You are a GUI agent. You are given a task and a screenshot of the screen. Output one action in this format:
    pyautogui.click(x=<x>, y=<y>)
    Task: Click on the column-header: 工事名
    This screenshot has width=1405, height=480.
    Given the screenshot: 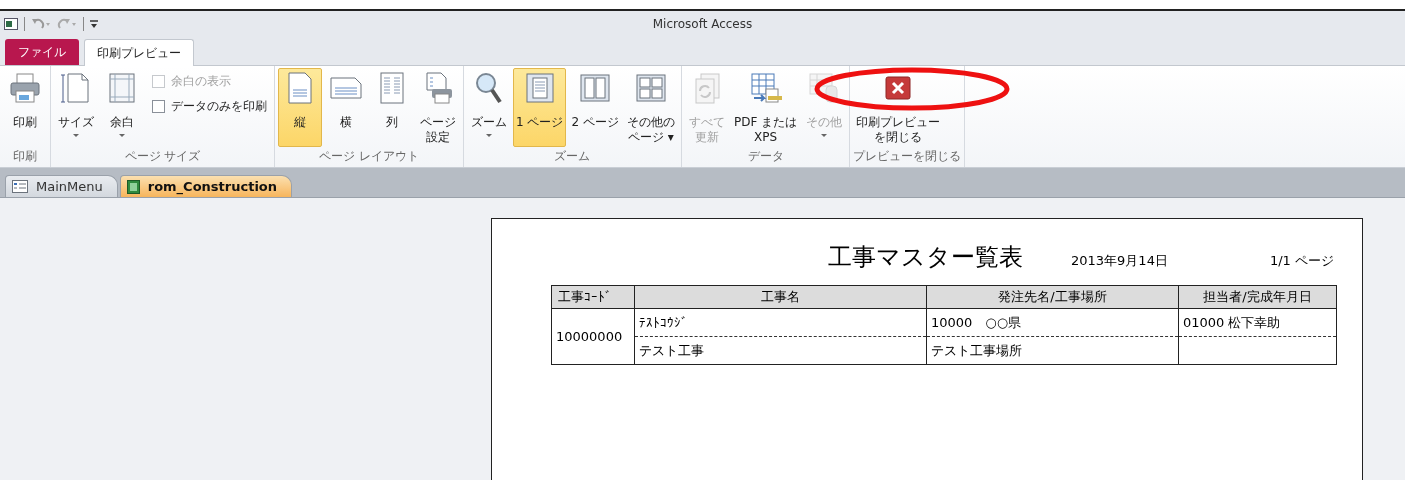 What is the action you would take?
    pyautogui.click(x=780, y=297)
    